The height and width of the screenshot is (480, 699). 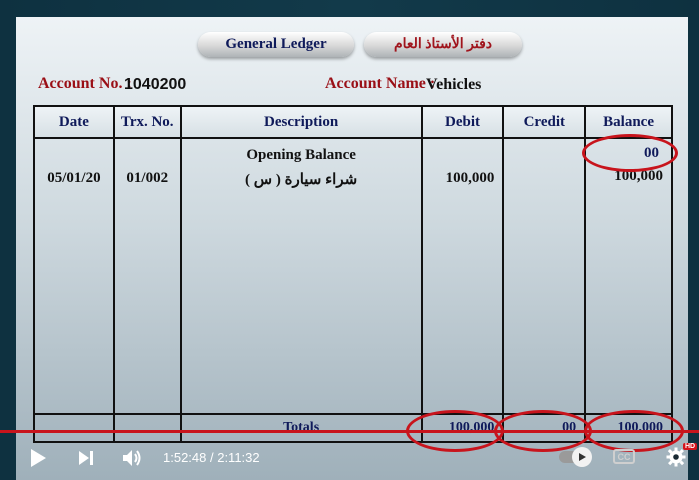 I want to click on time-display: 1:52:48 / 2:11:32, so click(x=211, y=457).